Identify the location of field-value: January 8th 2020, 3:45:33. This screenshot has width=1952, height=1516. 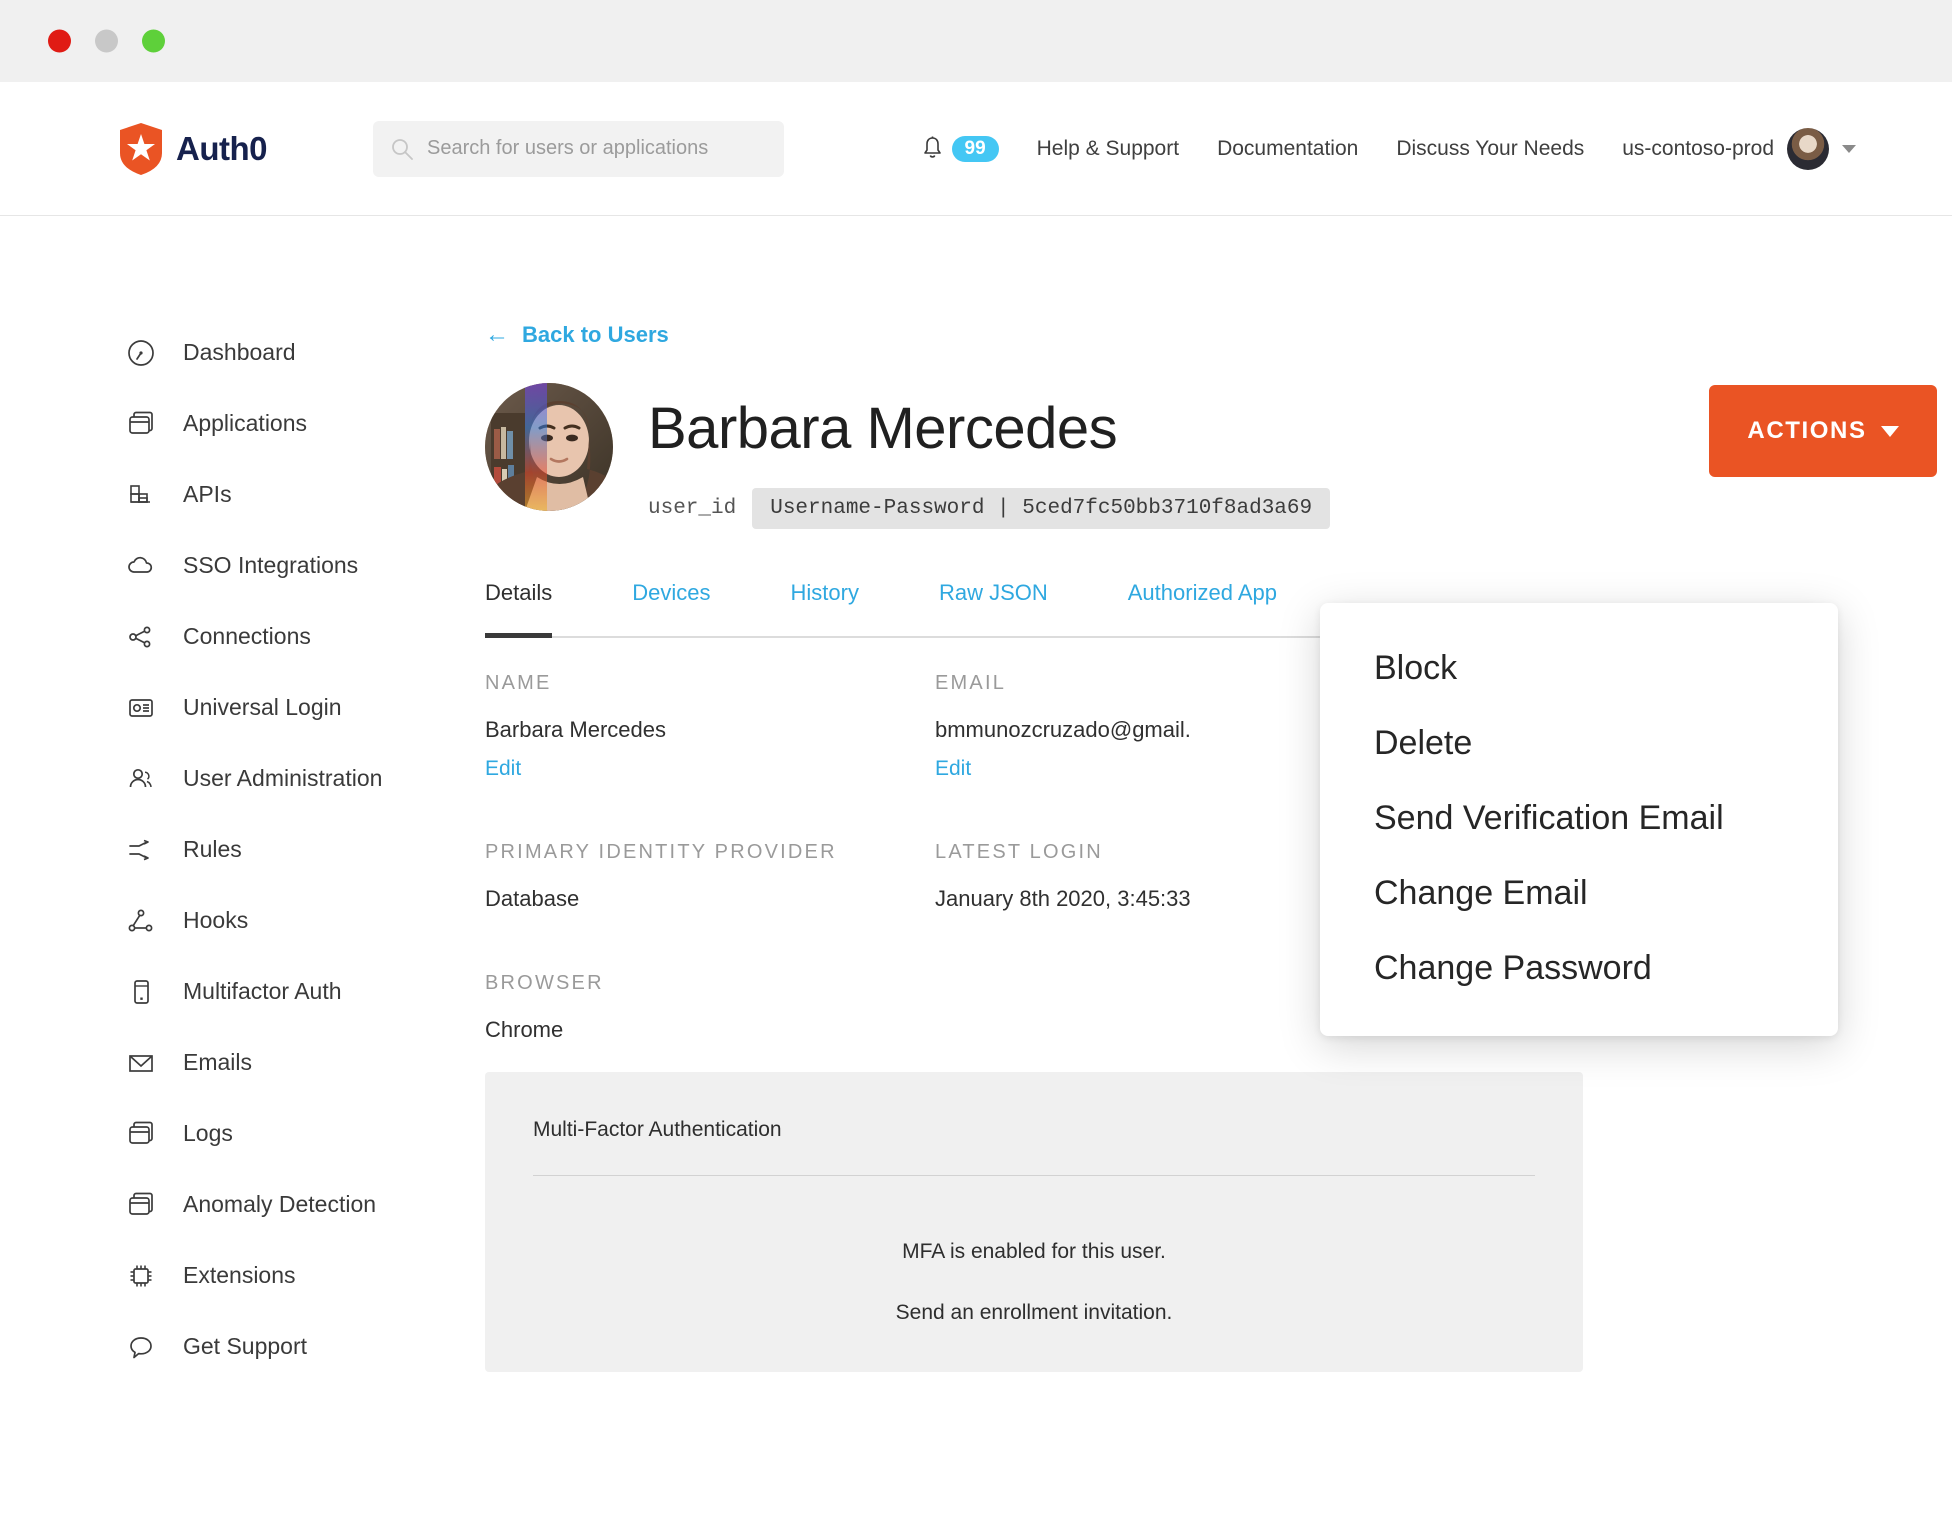
(1063, 898).